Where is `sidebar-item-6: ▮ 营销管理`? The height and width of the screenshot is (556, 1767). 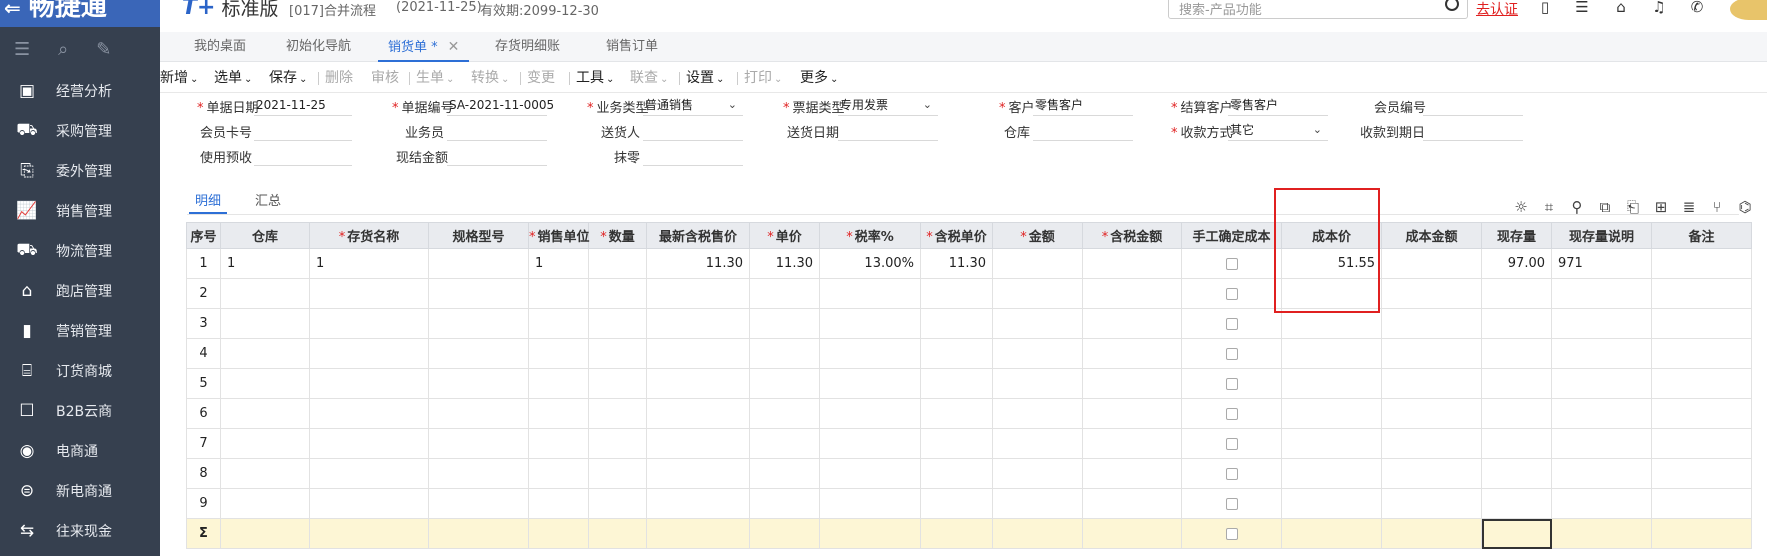 sidebar-item-6: ▮ 营销管理 is located at coordinates (80, 331).